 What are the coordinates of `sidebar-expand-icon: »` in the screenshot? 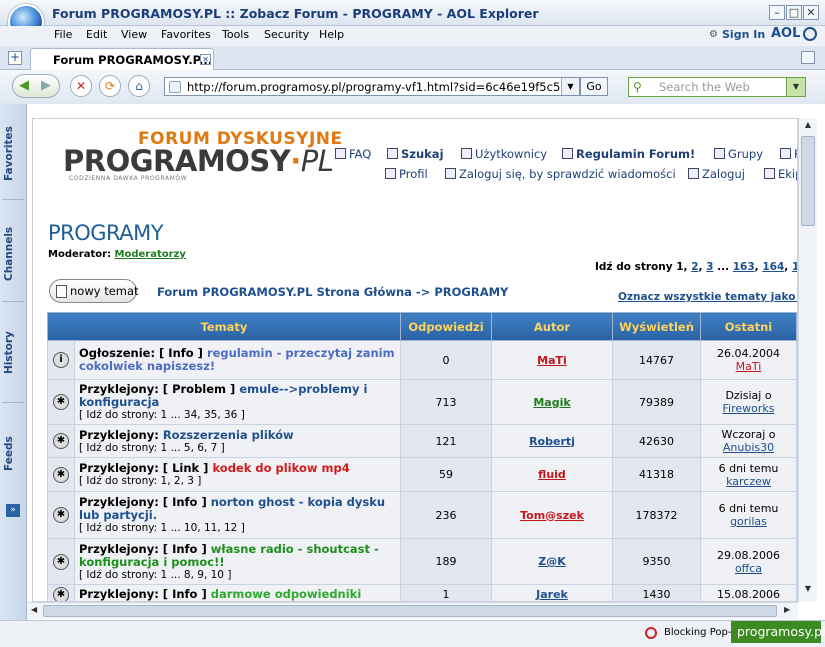 It's located at (13, 510).